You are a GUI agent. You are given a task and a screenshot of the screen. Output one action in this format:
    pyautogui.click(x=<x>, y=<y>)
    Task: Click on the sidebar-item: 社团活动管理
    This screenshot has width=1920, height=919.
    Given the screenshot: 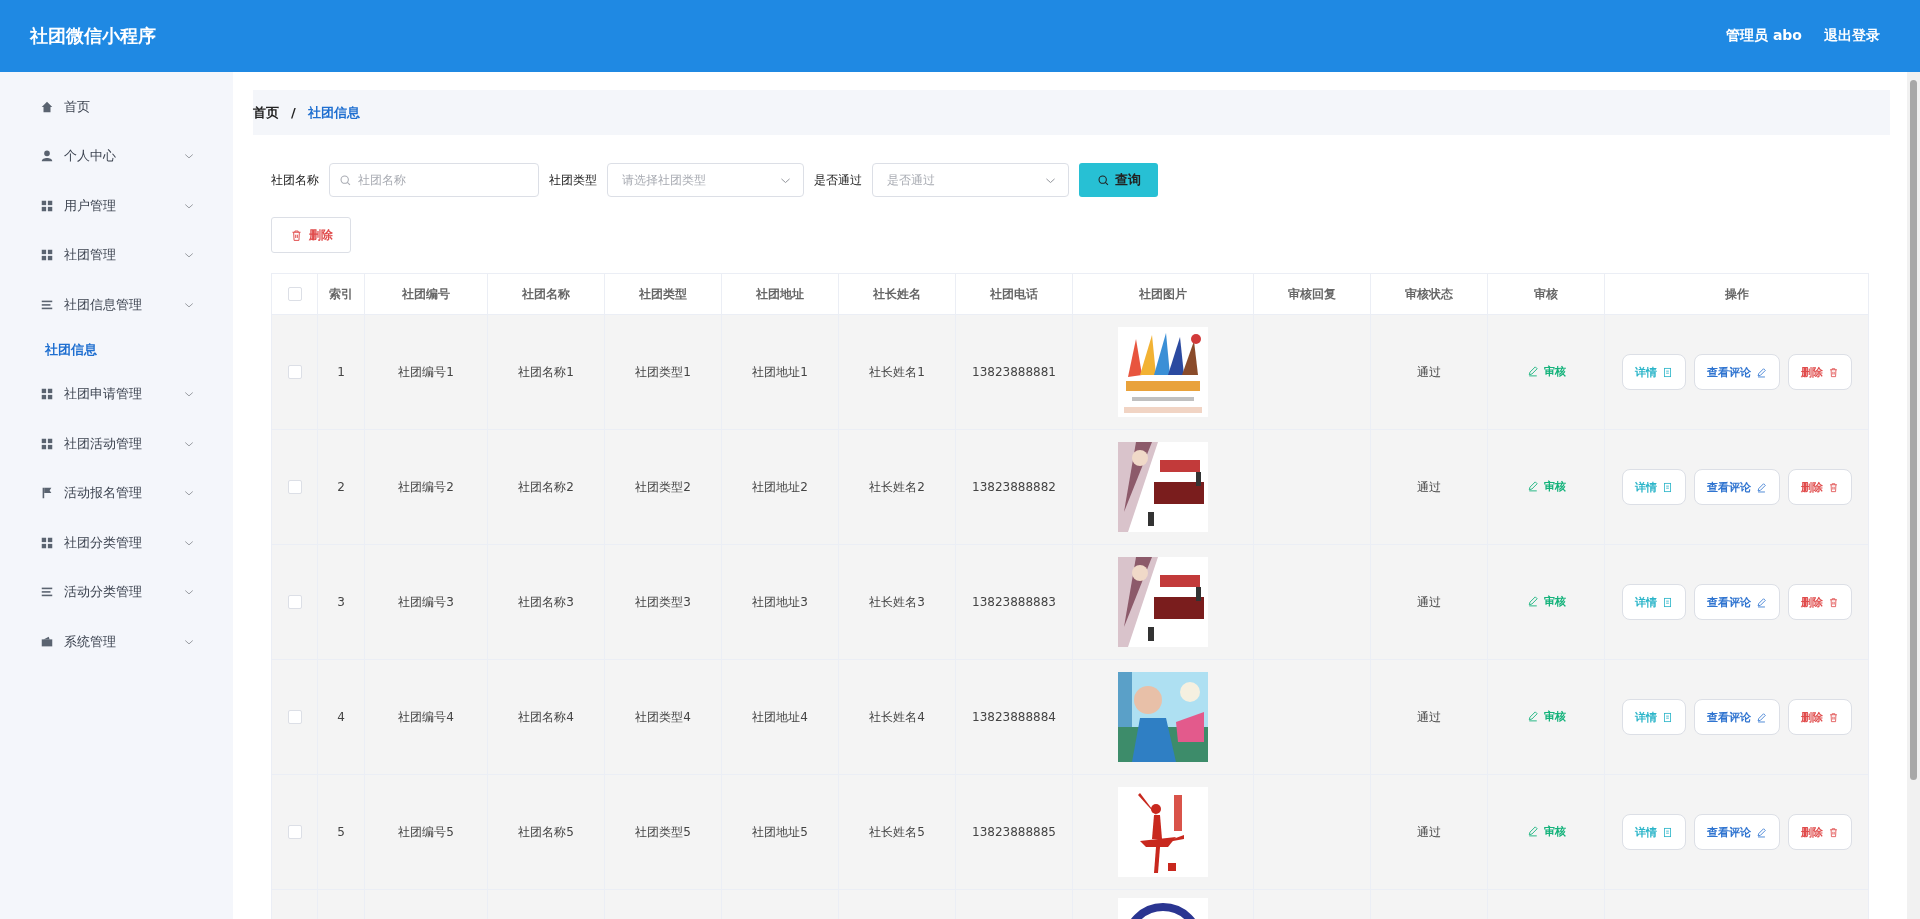 What is the action you would take?
    pyautogui.click(x=116, y=444)
    